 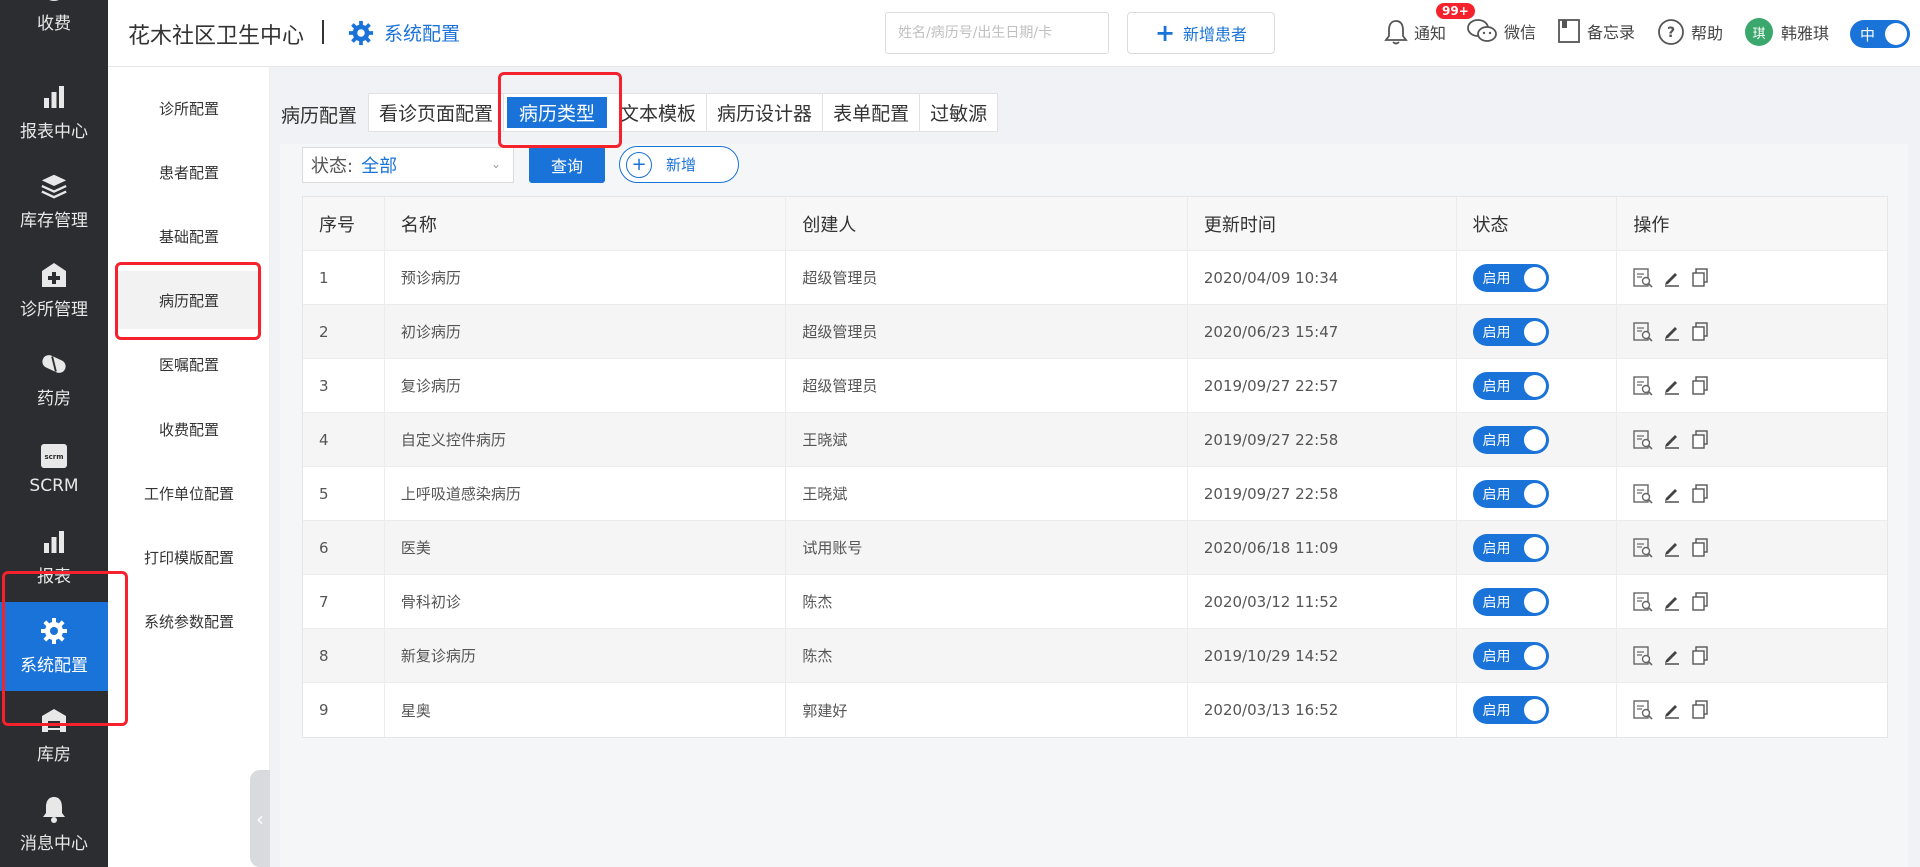 What do you see at coordinates (1501, 31) in the screenshot?
I see `wechat-button: 微信` at bounding box center [1501, 31].